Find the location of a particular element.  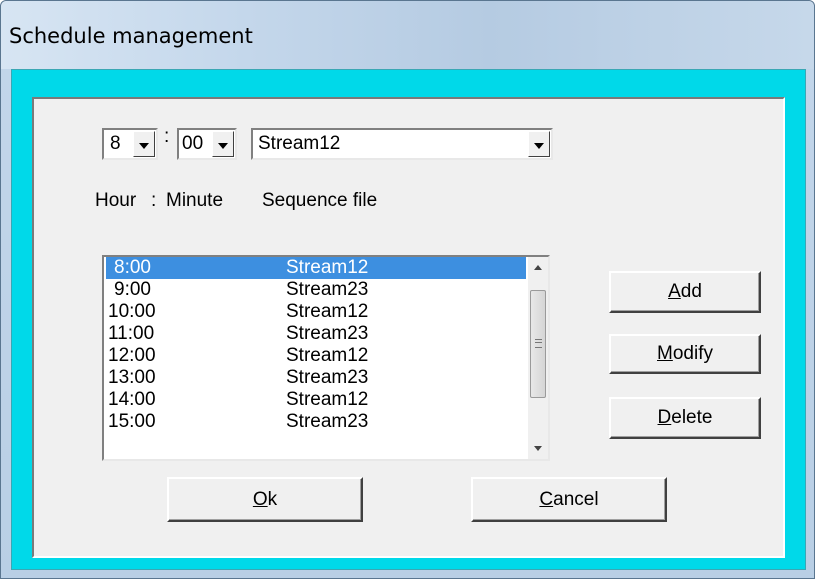

window-title: Schedule management is located at coordinates (131, 36).